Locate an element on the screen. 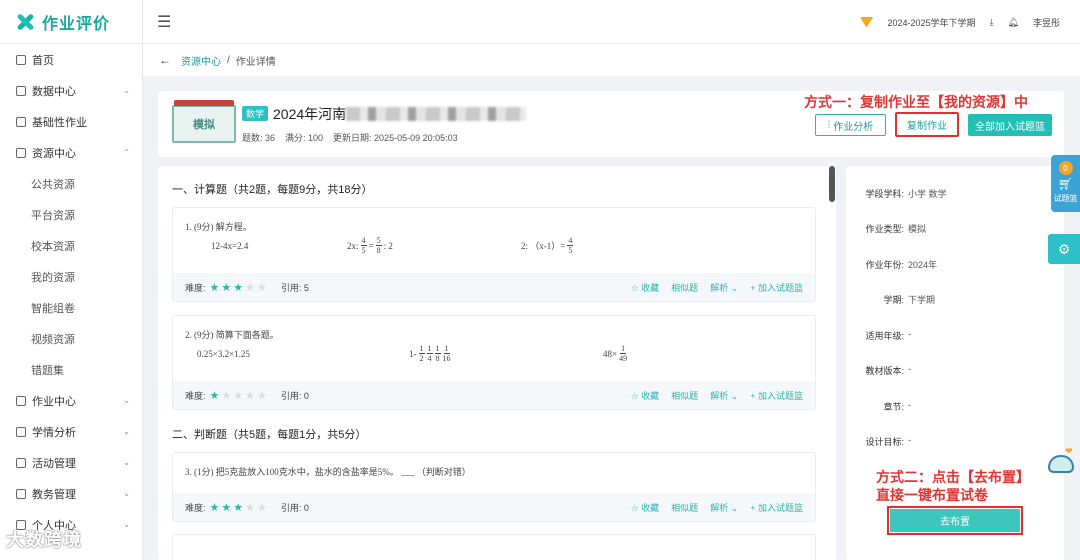 The height and width of the screenshot is (560, 1080). info-label: 学期: is located at coordinates (893, 300).